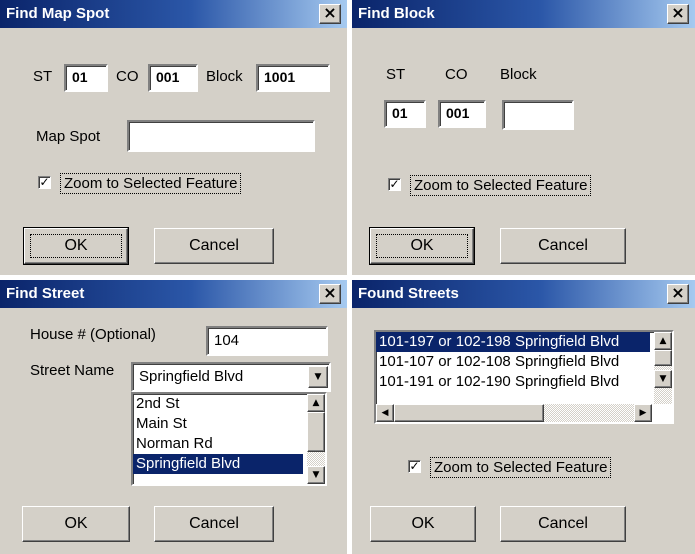 This screenshot has width=695, height=554. I want to click on map-spot-input, so click(221, 136).